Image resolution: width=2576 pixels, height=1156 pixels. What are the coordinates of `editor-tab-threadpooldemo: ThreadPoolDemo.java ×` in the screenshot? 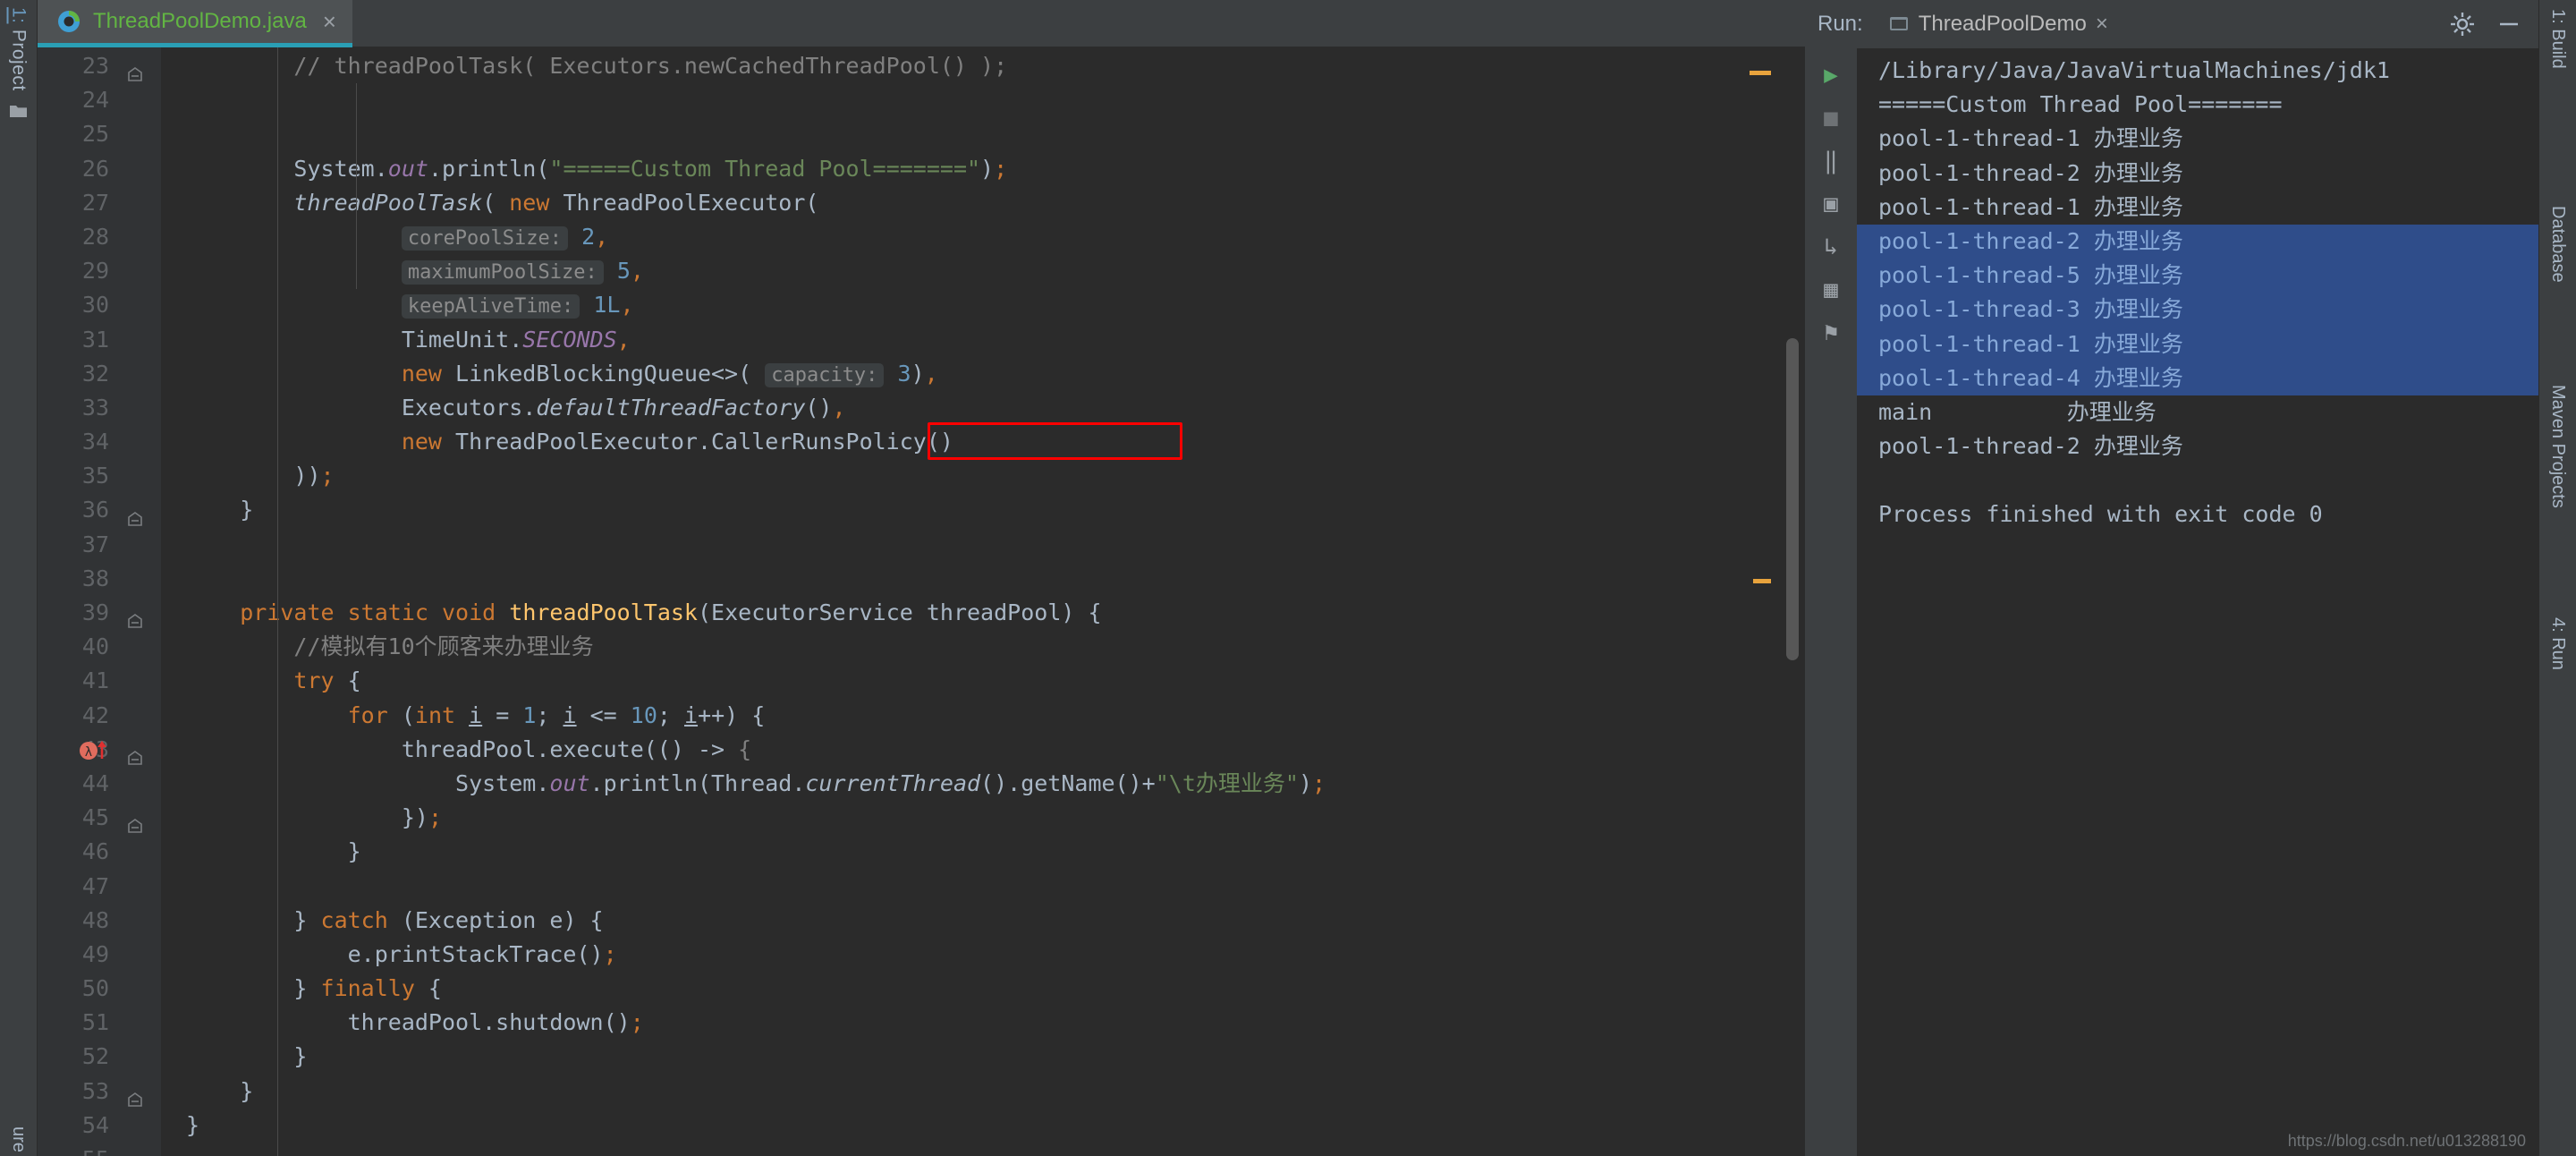 It's located at (195, 23).